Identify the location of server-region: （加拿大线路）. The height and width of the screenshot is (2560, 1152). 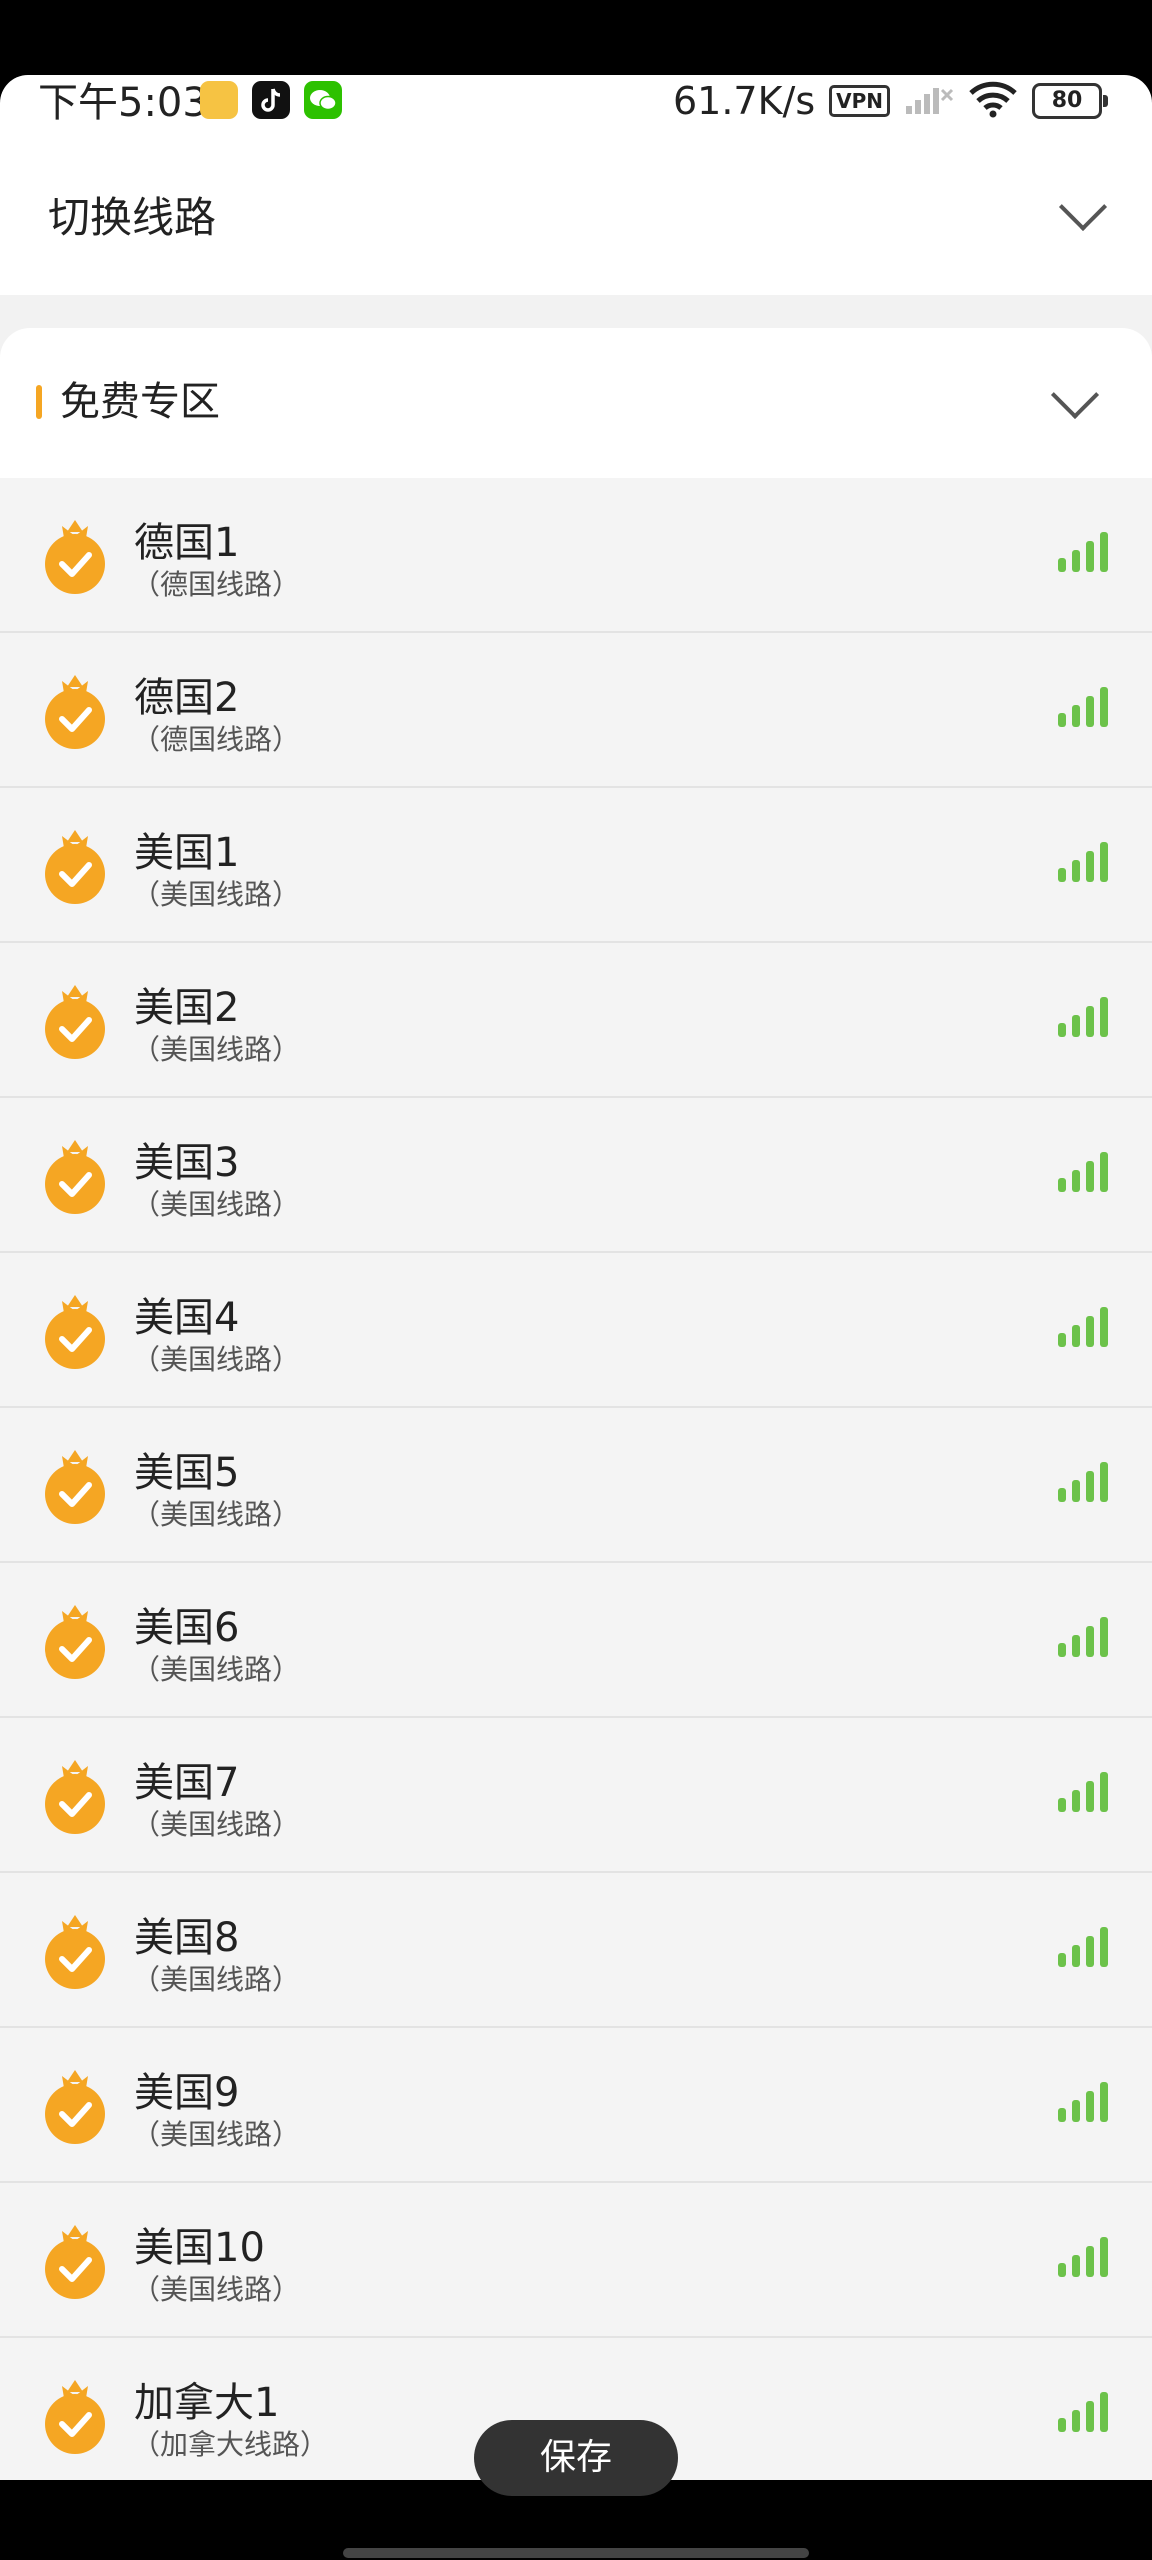
(230, 2444).